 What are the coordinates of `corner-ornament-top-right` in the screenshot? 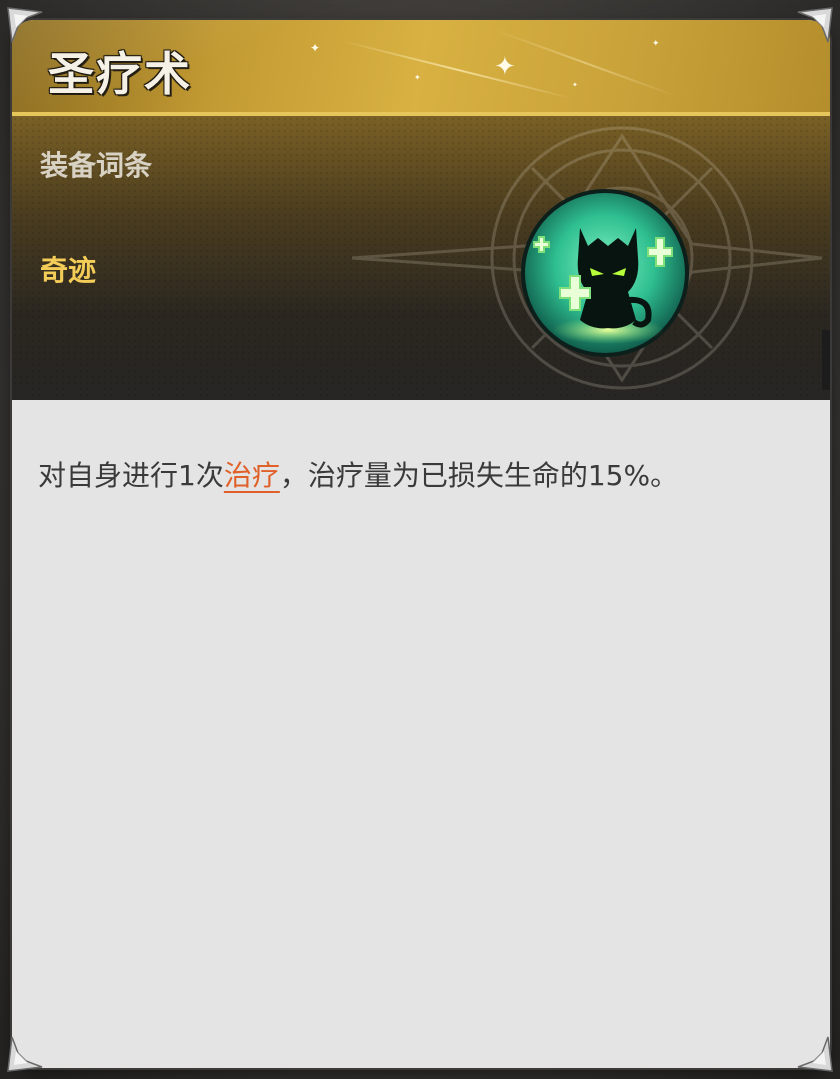 It's located at (815, 25).